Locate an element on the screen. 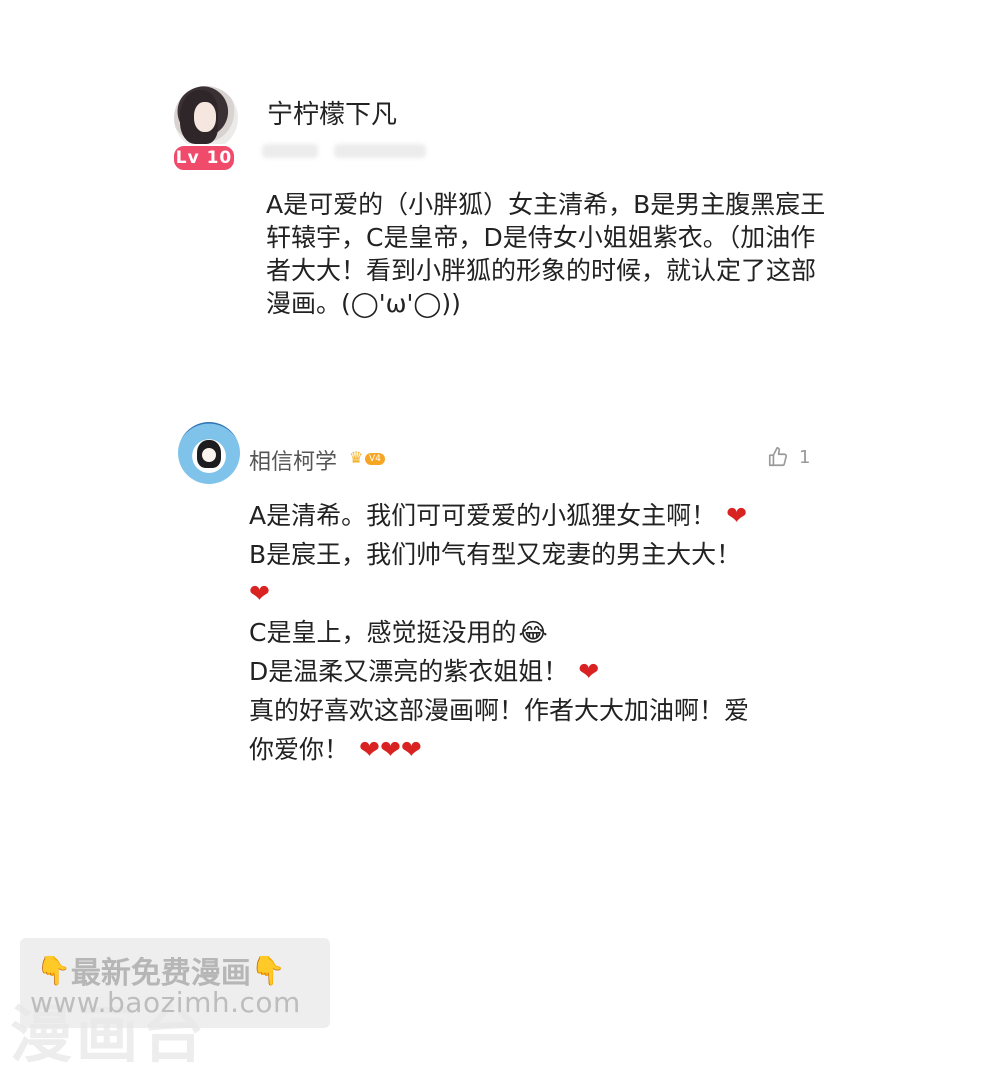  level-badge: Lv 10 is located at coordinates (204, 158).